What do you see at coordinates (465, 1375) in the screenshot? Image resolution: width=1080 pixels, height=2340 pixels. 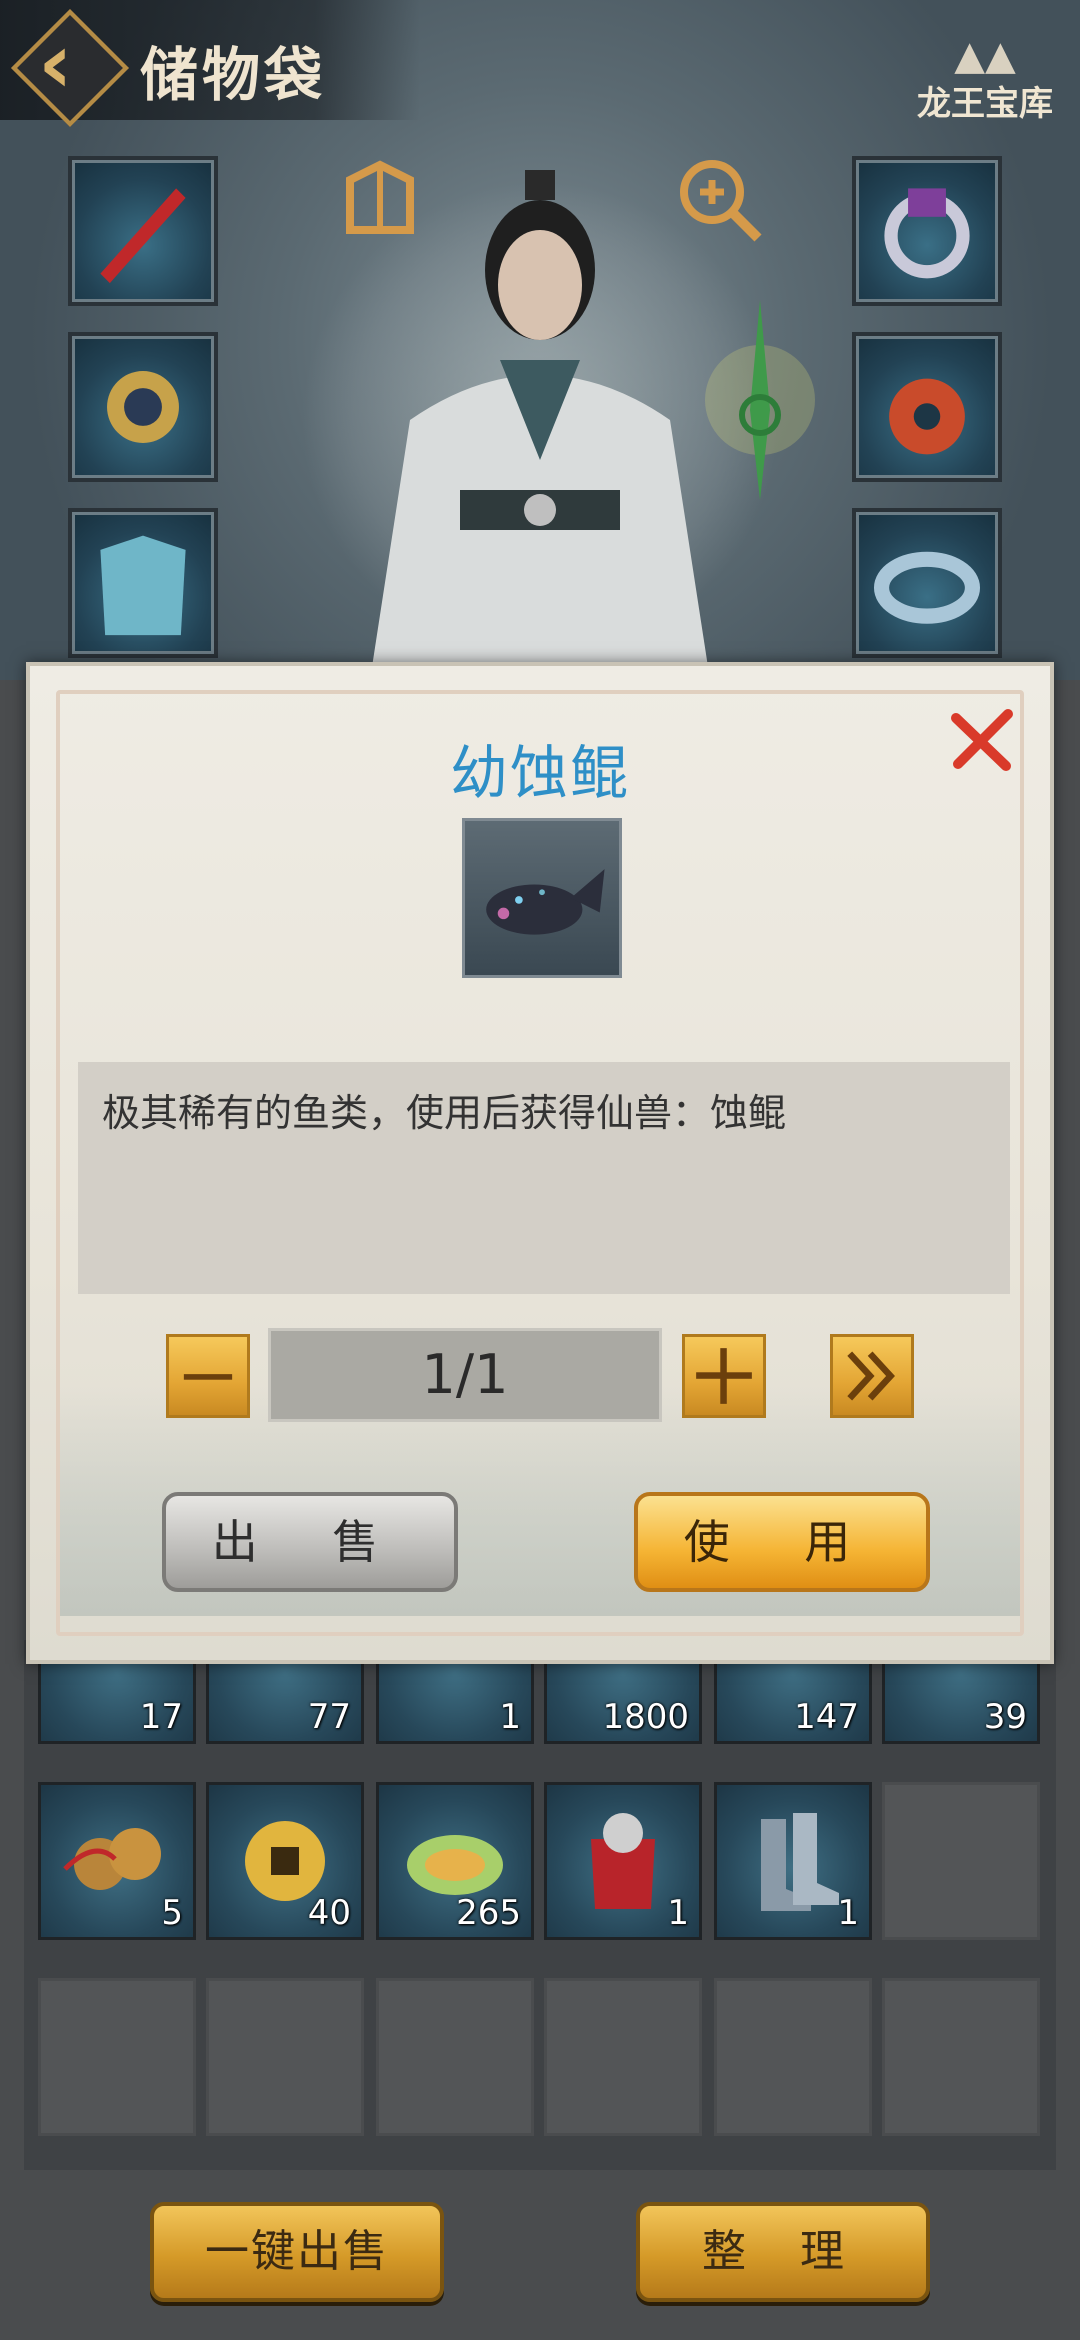 I see `quantity-display: 1/1` at bounding box center [465, 1375].